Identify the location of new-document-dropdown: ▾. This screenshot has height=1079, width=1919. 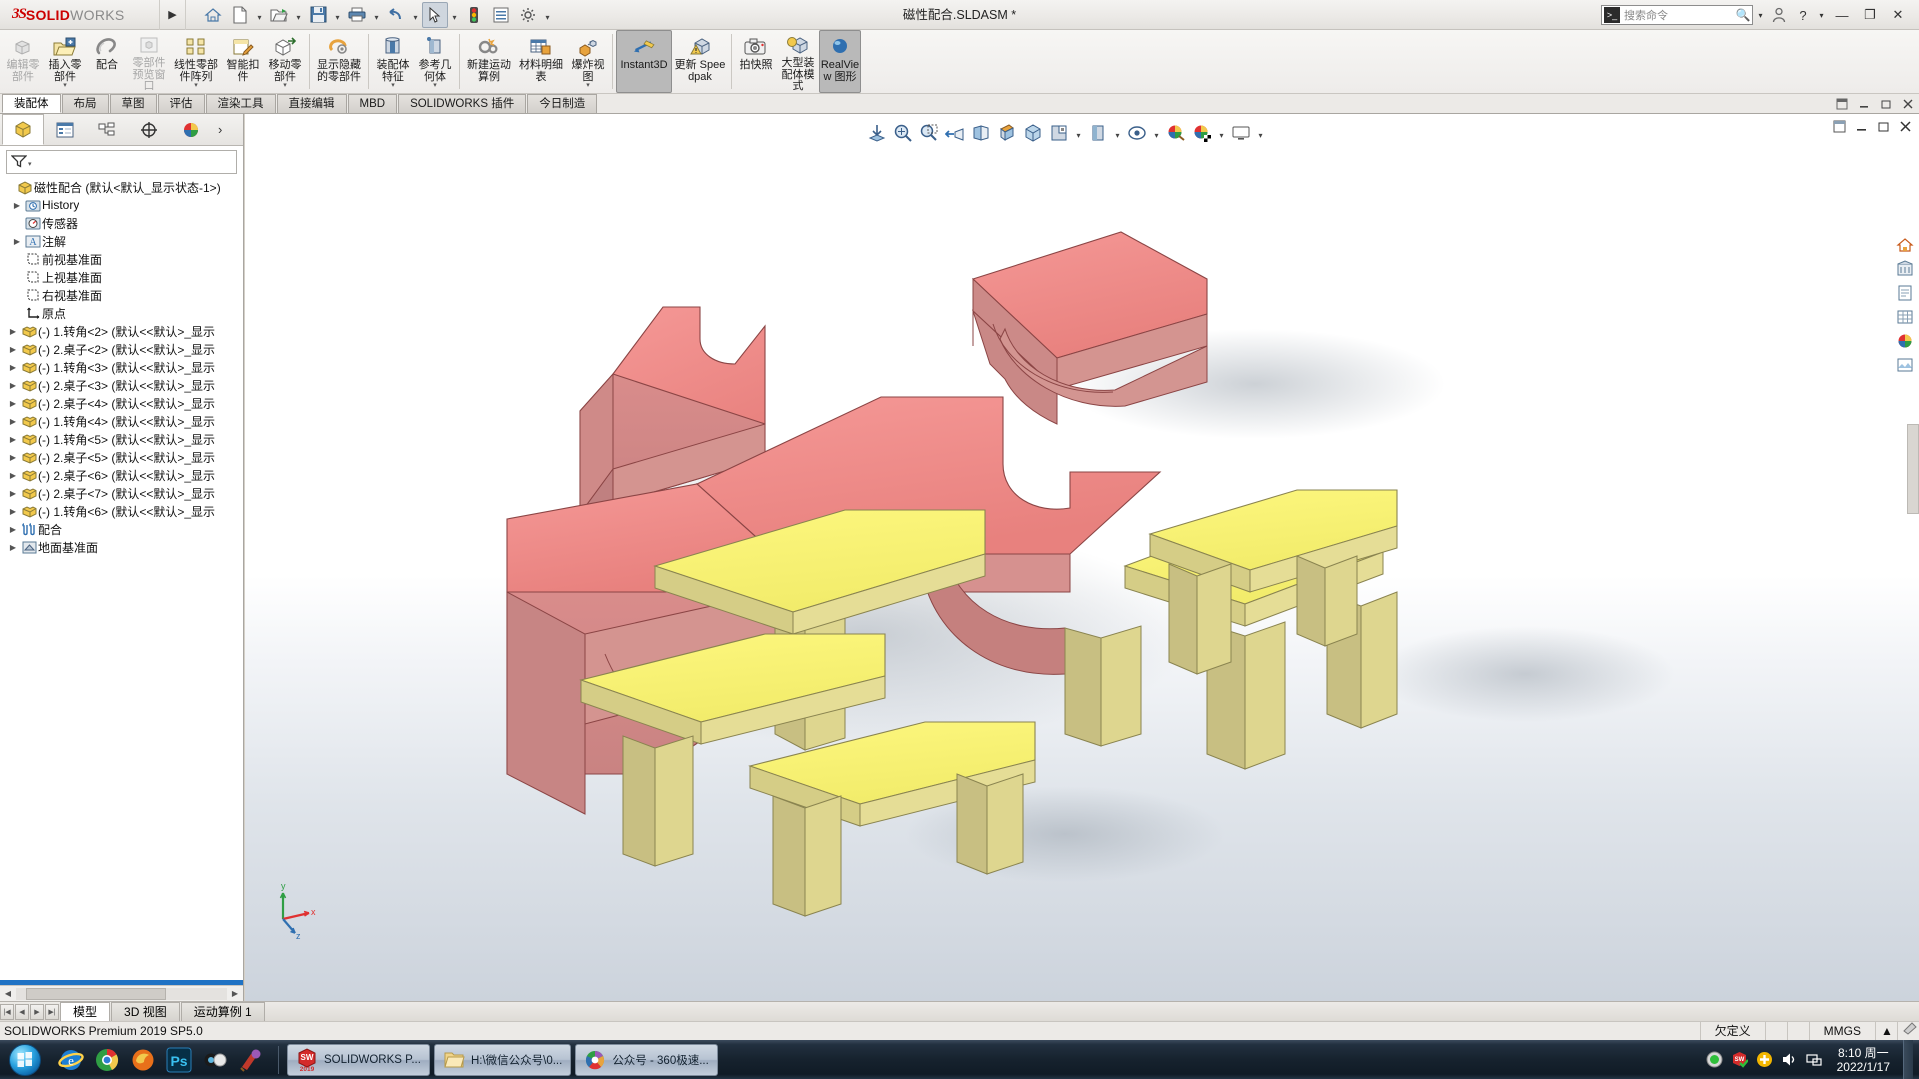
(259, 15).